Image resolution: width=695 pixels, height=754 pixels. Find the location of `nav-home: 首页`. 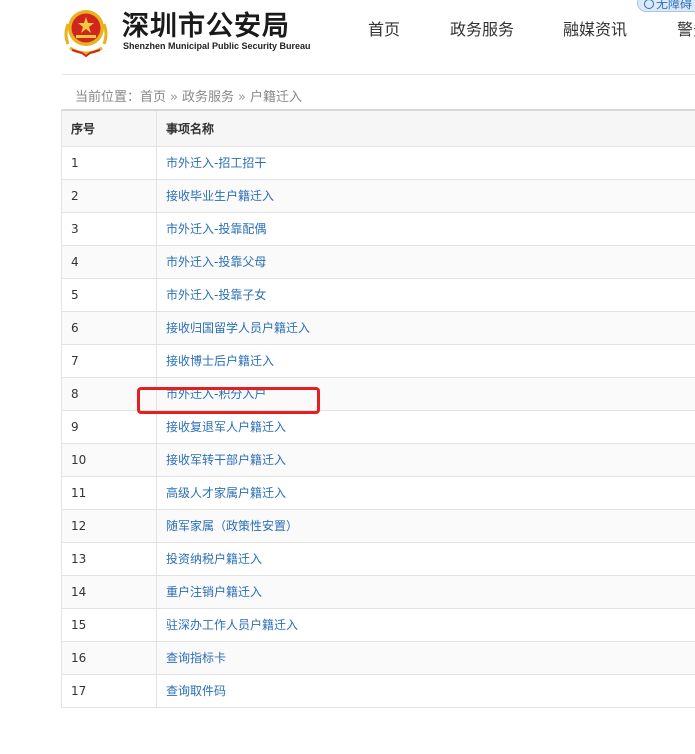

nav-home: 首页 is located at coordinates (384, 28).